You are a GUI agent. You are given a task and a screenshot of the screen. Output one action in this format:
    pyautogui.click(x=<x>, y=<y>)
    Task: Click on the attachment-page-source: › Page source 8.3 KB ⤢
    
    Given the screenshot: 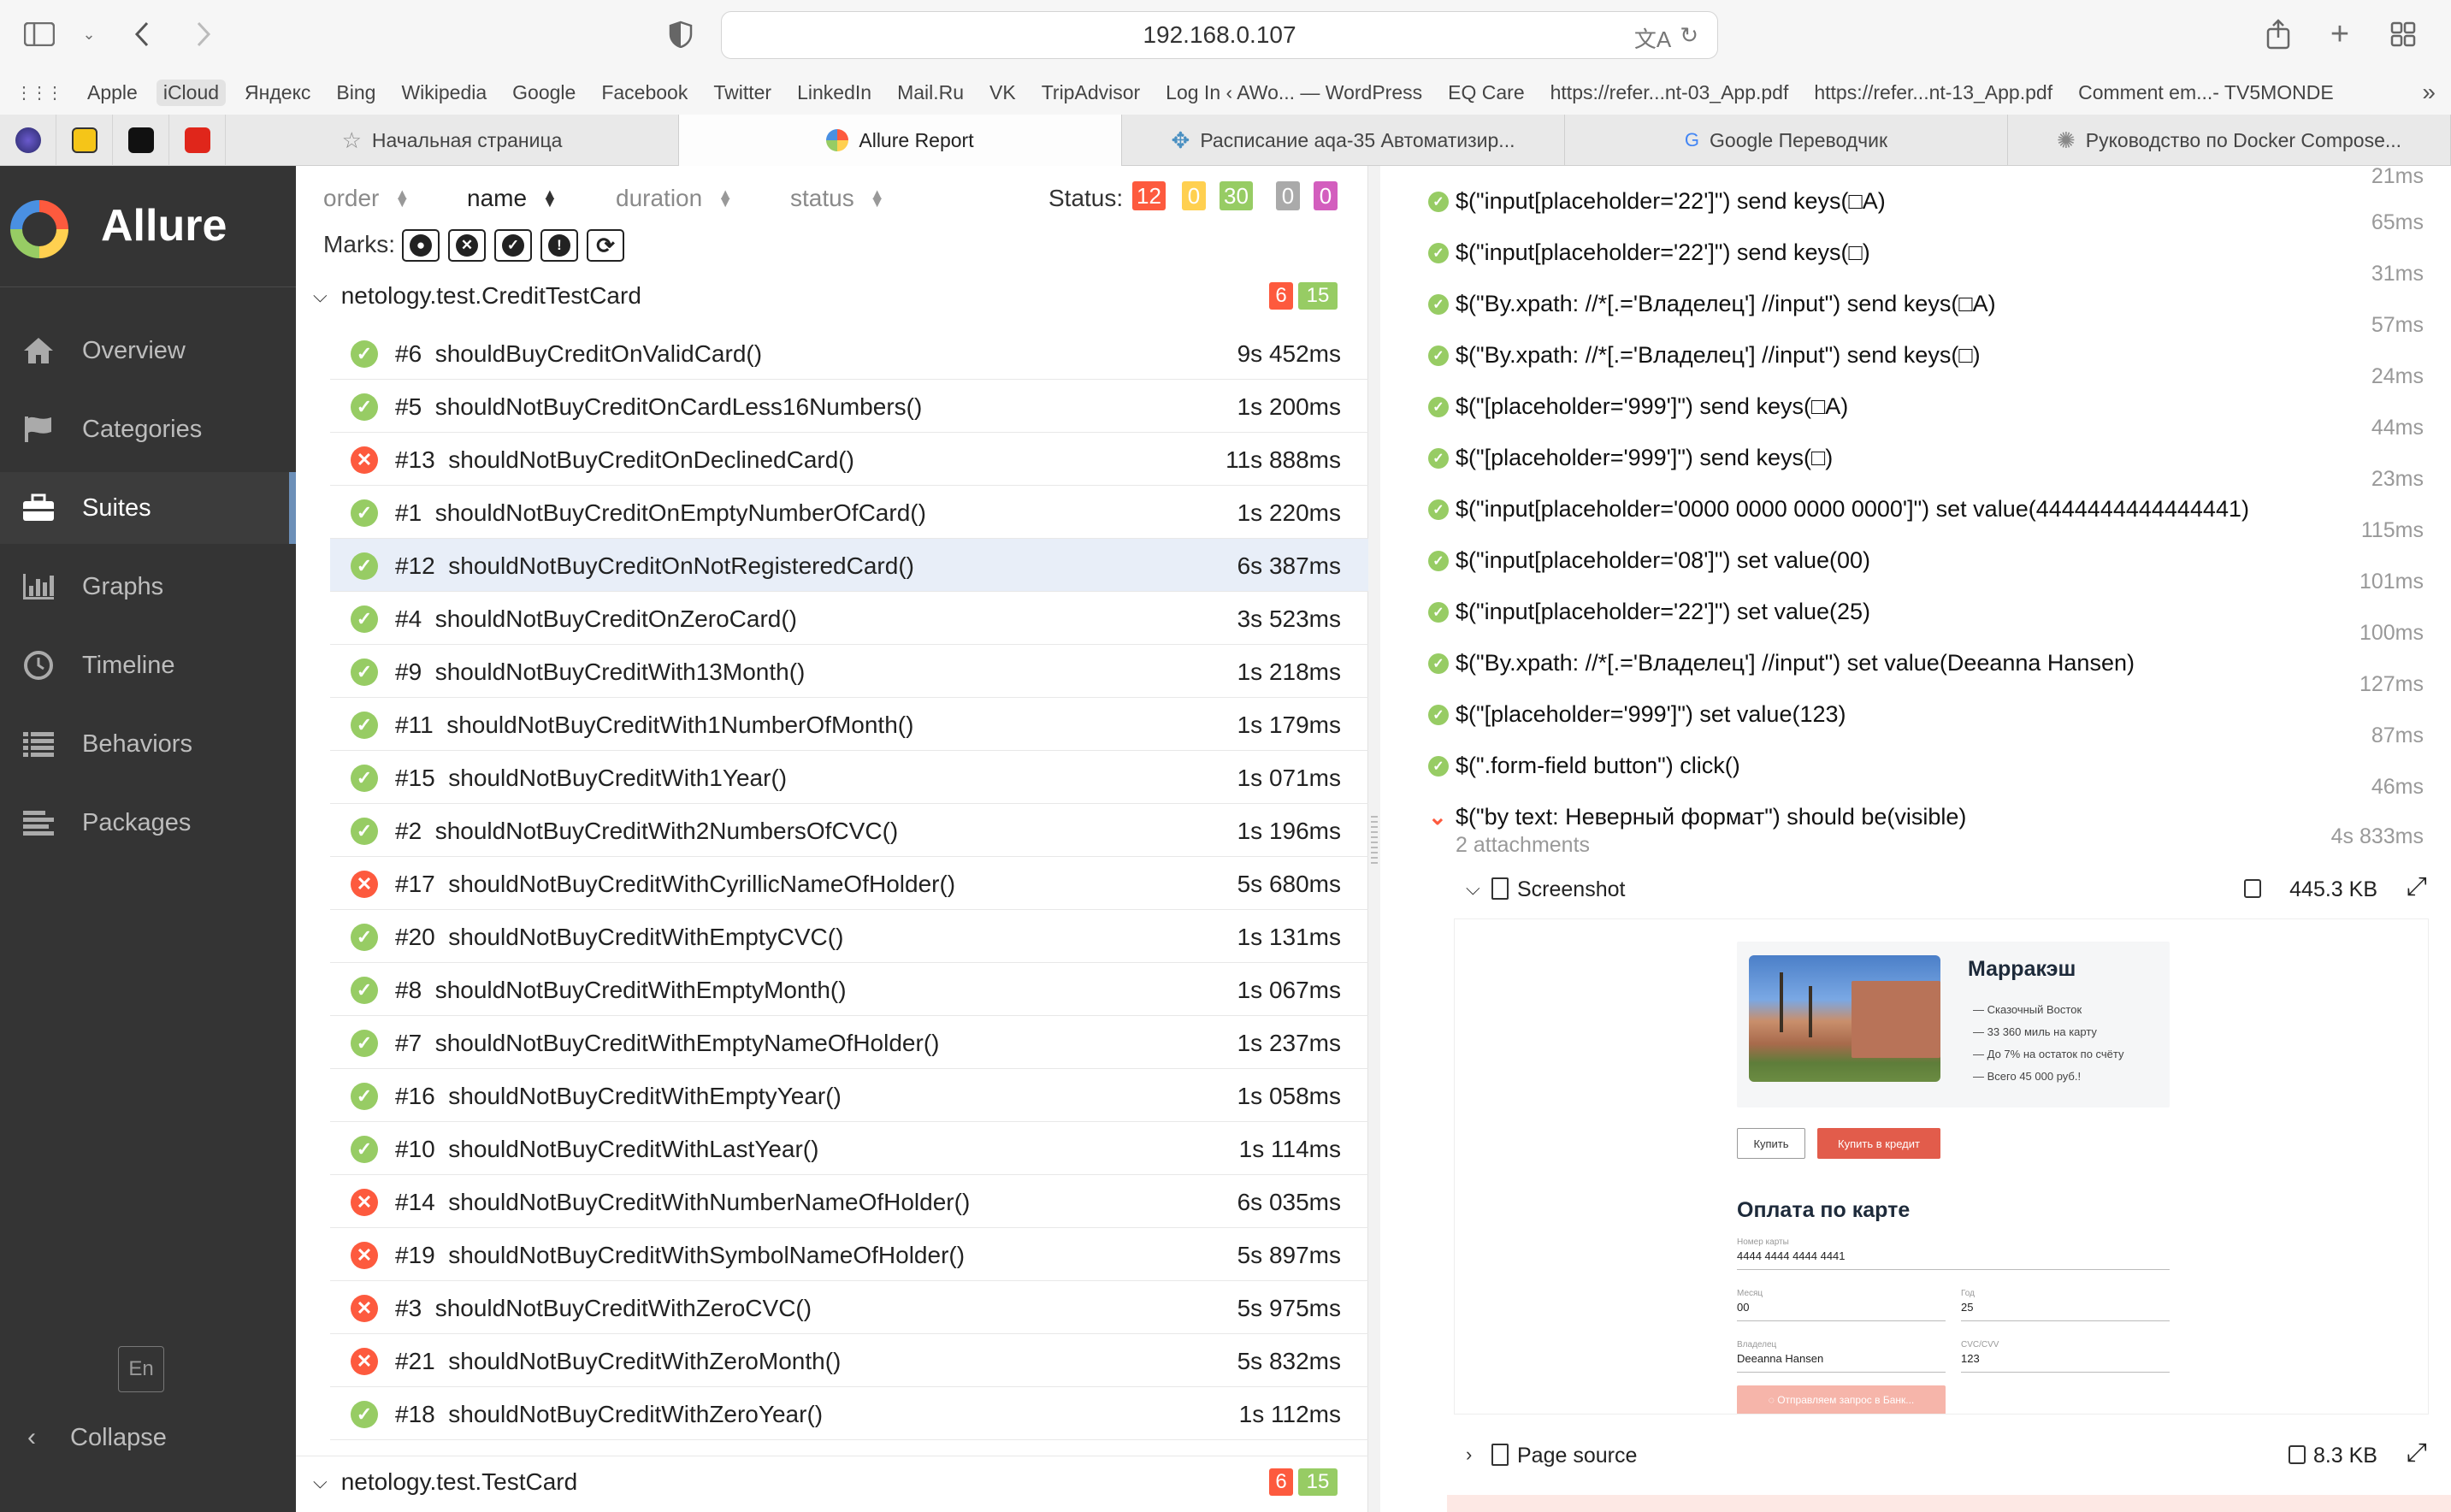 What is the action you would take?
    pyautogui.click(x=1915, y=1456)
    